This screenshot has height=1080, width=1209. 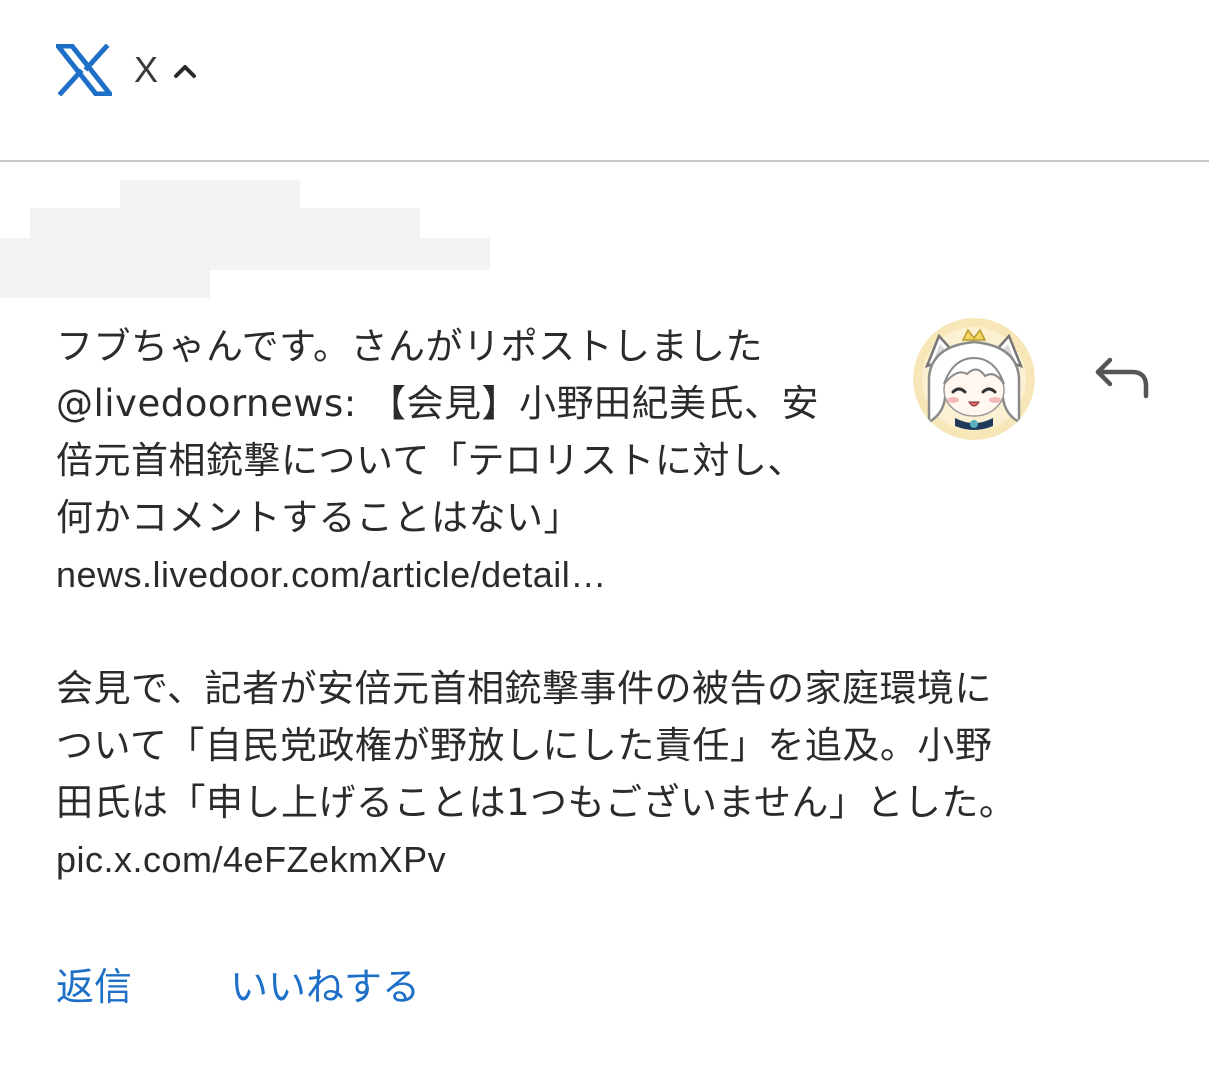 I want to click on tweet-line: 何かコメントすることはない」, so click(x=318, y=517).